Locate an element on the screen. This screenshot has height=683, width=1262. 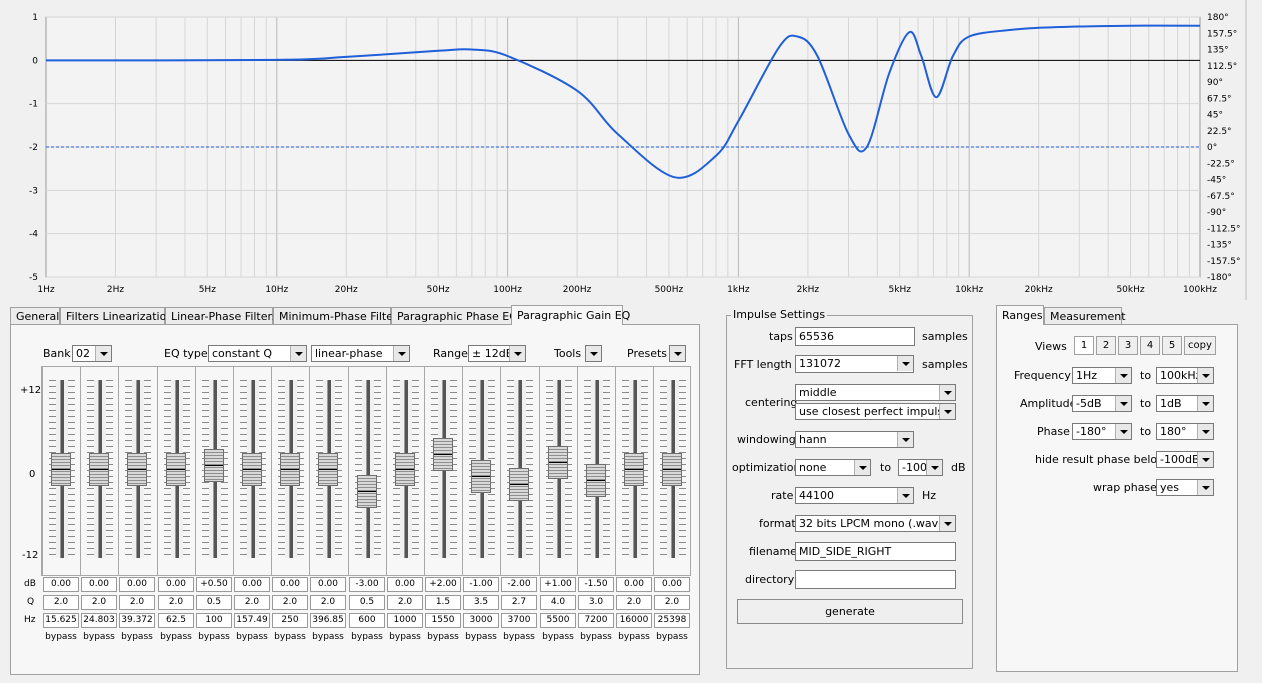
range-dropdown: ± 12dB is located at coordinates (497, 353).